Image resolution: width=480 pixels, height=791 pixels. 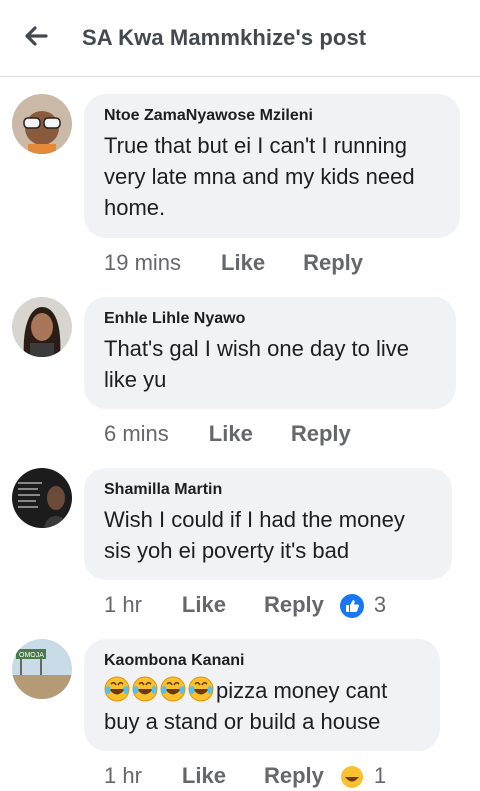 What do you see at coordinates (42, 669) in the screenshot?
I see `avatar: OMOJA` at bounding box center [42, 669].